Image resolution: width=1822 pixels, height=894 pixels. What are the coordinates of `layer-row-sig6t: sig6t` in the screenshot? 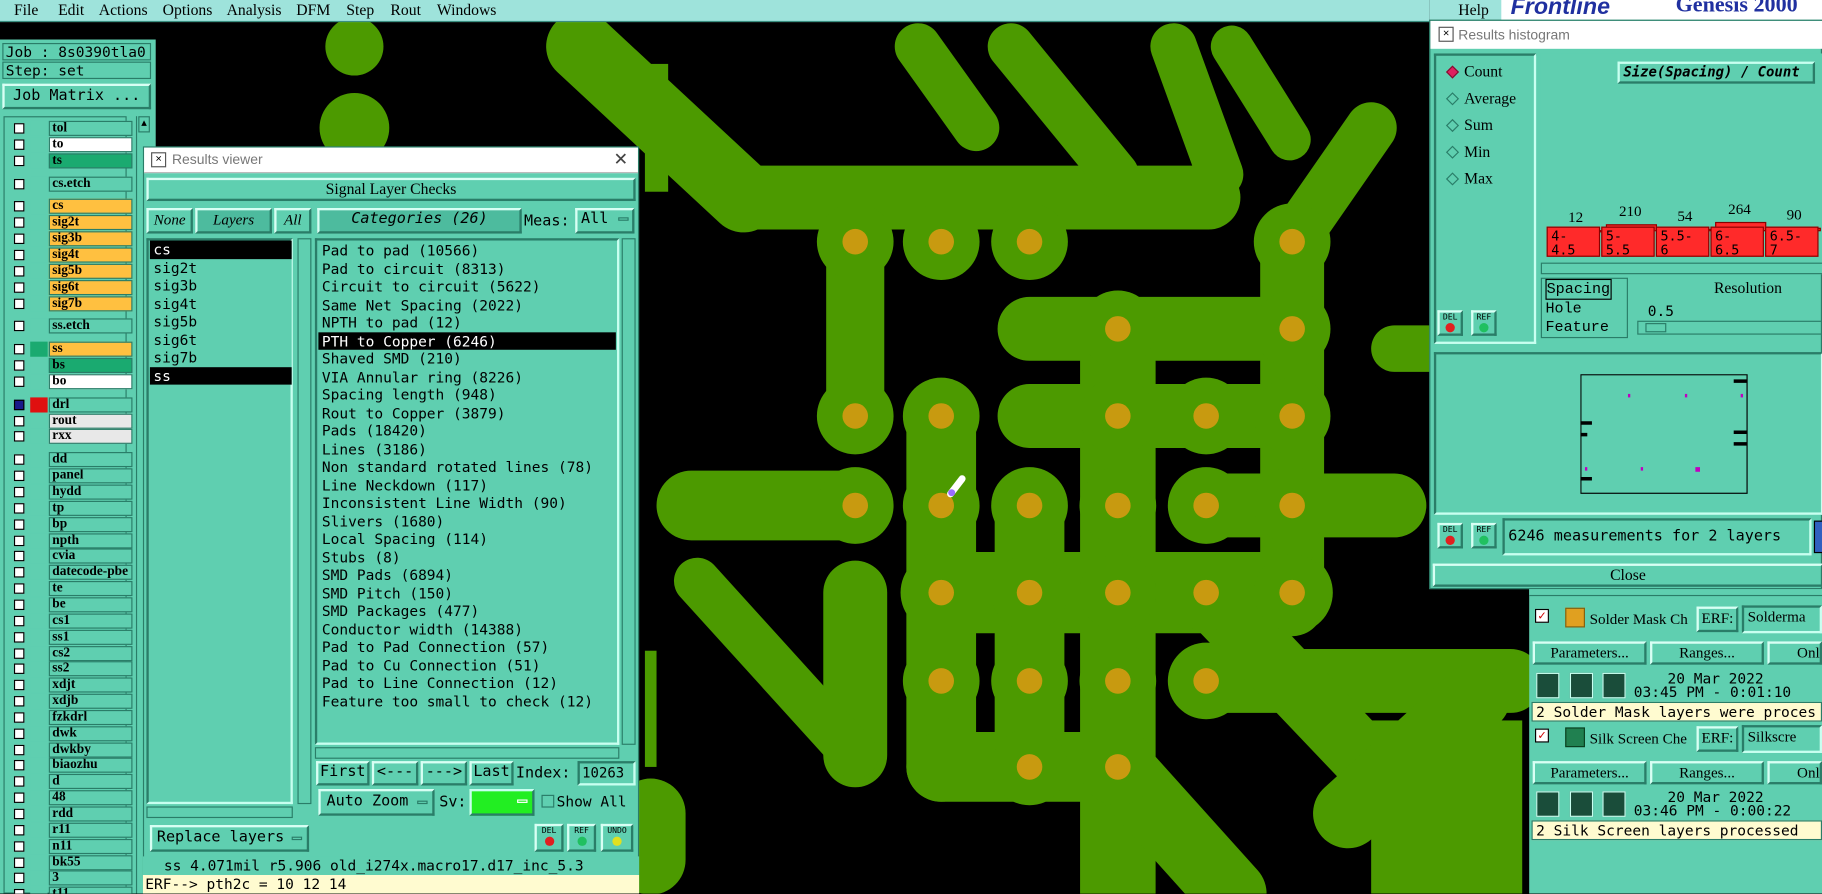 It's located at (71, 287).